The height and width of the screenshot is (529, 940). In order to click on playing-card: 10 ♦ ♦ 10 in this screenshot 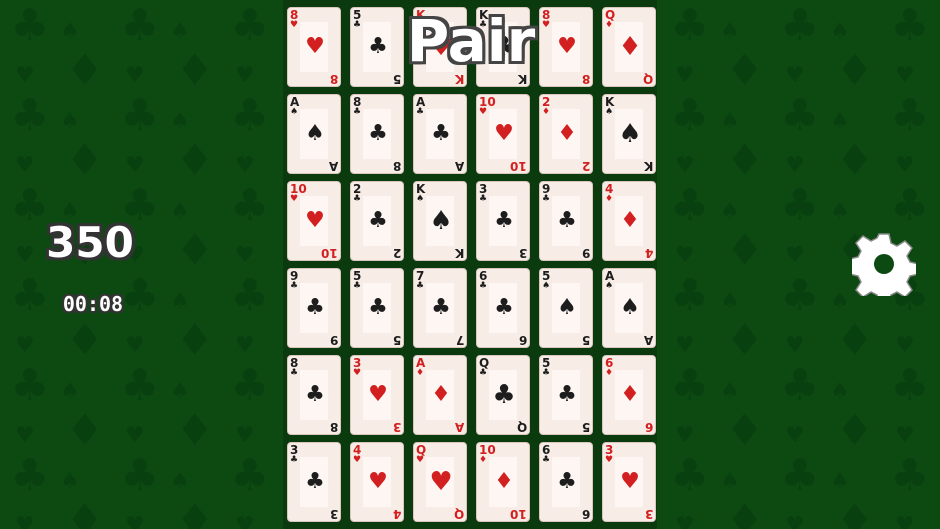, I will do `click(503, 482)`.